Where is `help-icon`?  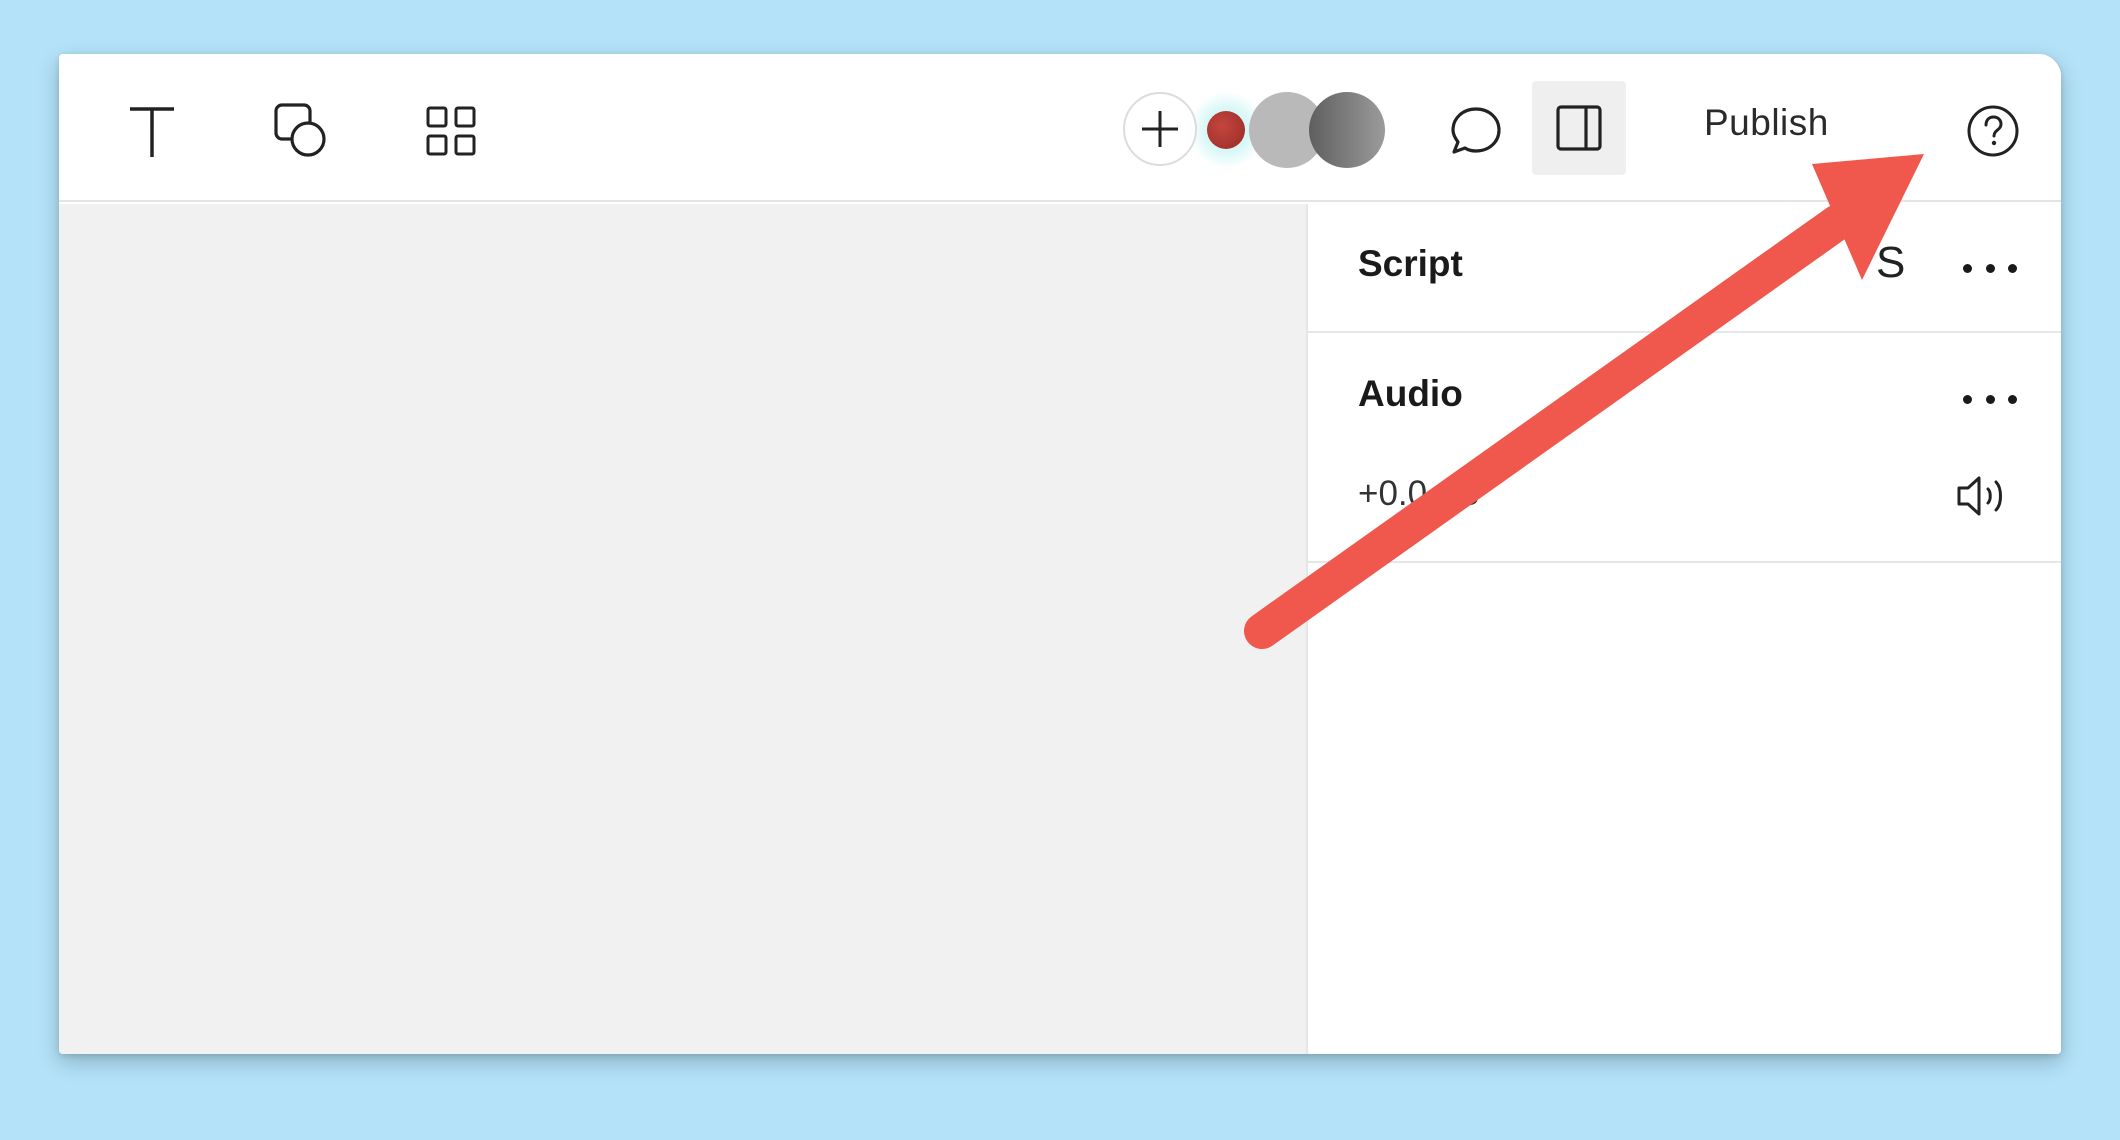 help-icon is located at coordinates (1993, 131).